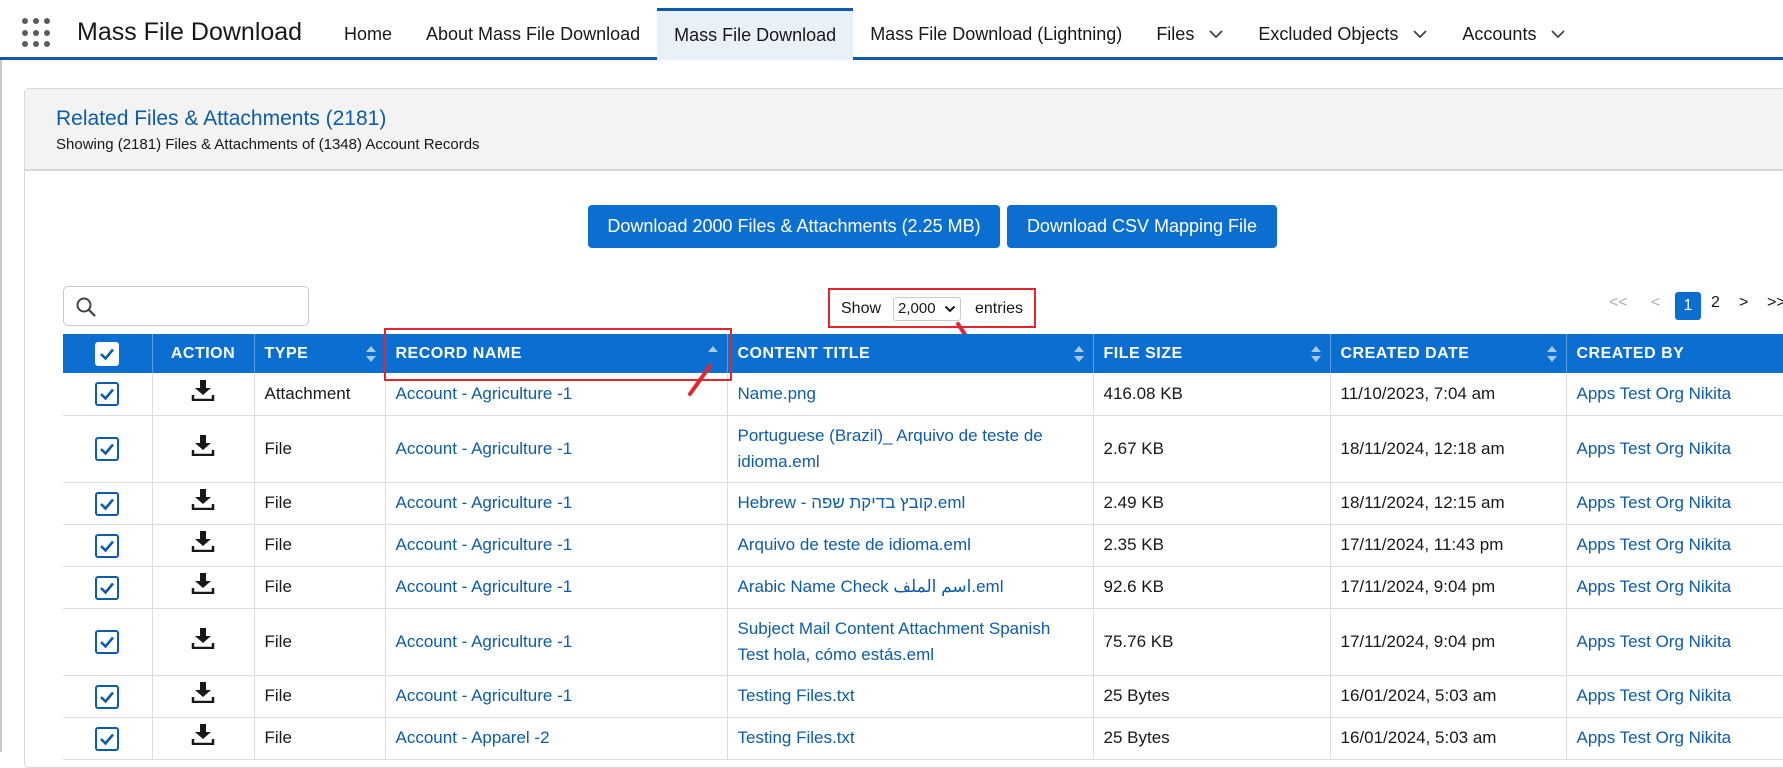 Image resolution: width=1783 pixels, height=768 pixels. Describe the element at coordinates (37, 33) in the screenshot. I see `app-launcher-icon` at that location.